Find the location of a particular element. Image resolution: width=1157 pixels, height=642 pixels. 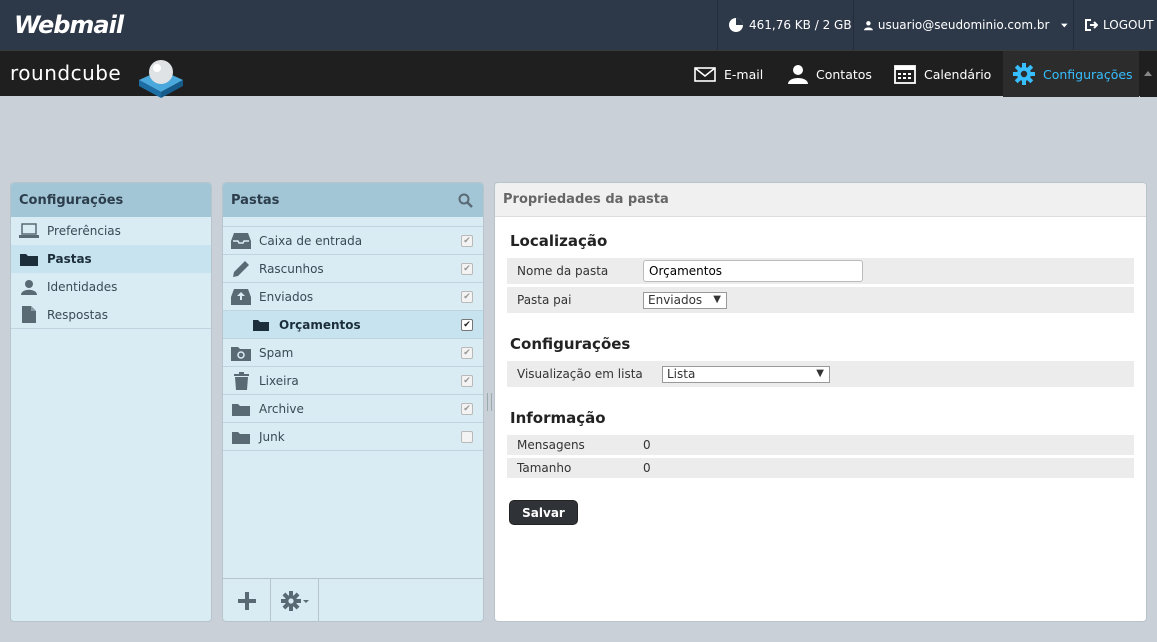

user-icon is located at coordinates (868, 25).